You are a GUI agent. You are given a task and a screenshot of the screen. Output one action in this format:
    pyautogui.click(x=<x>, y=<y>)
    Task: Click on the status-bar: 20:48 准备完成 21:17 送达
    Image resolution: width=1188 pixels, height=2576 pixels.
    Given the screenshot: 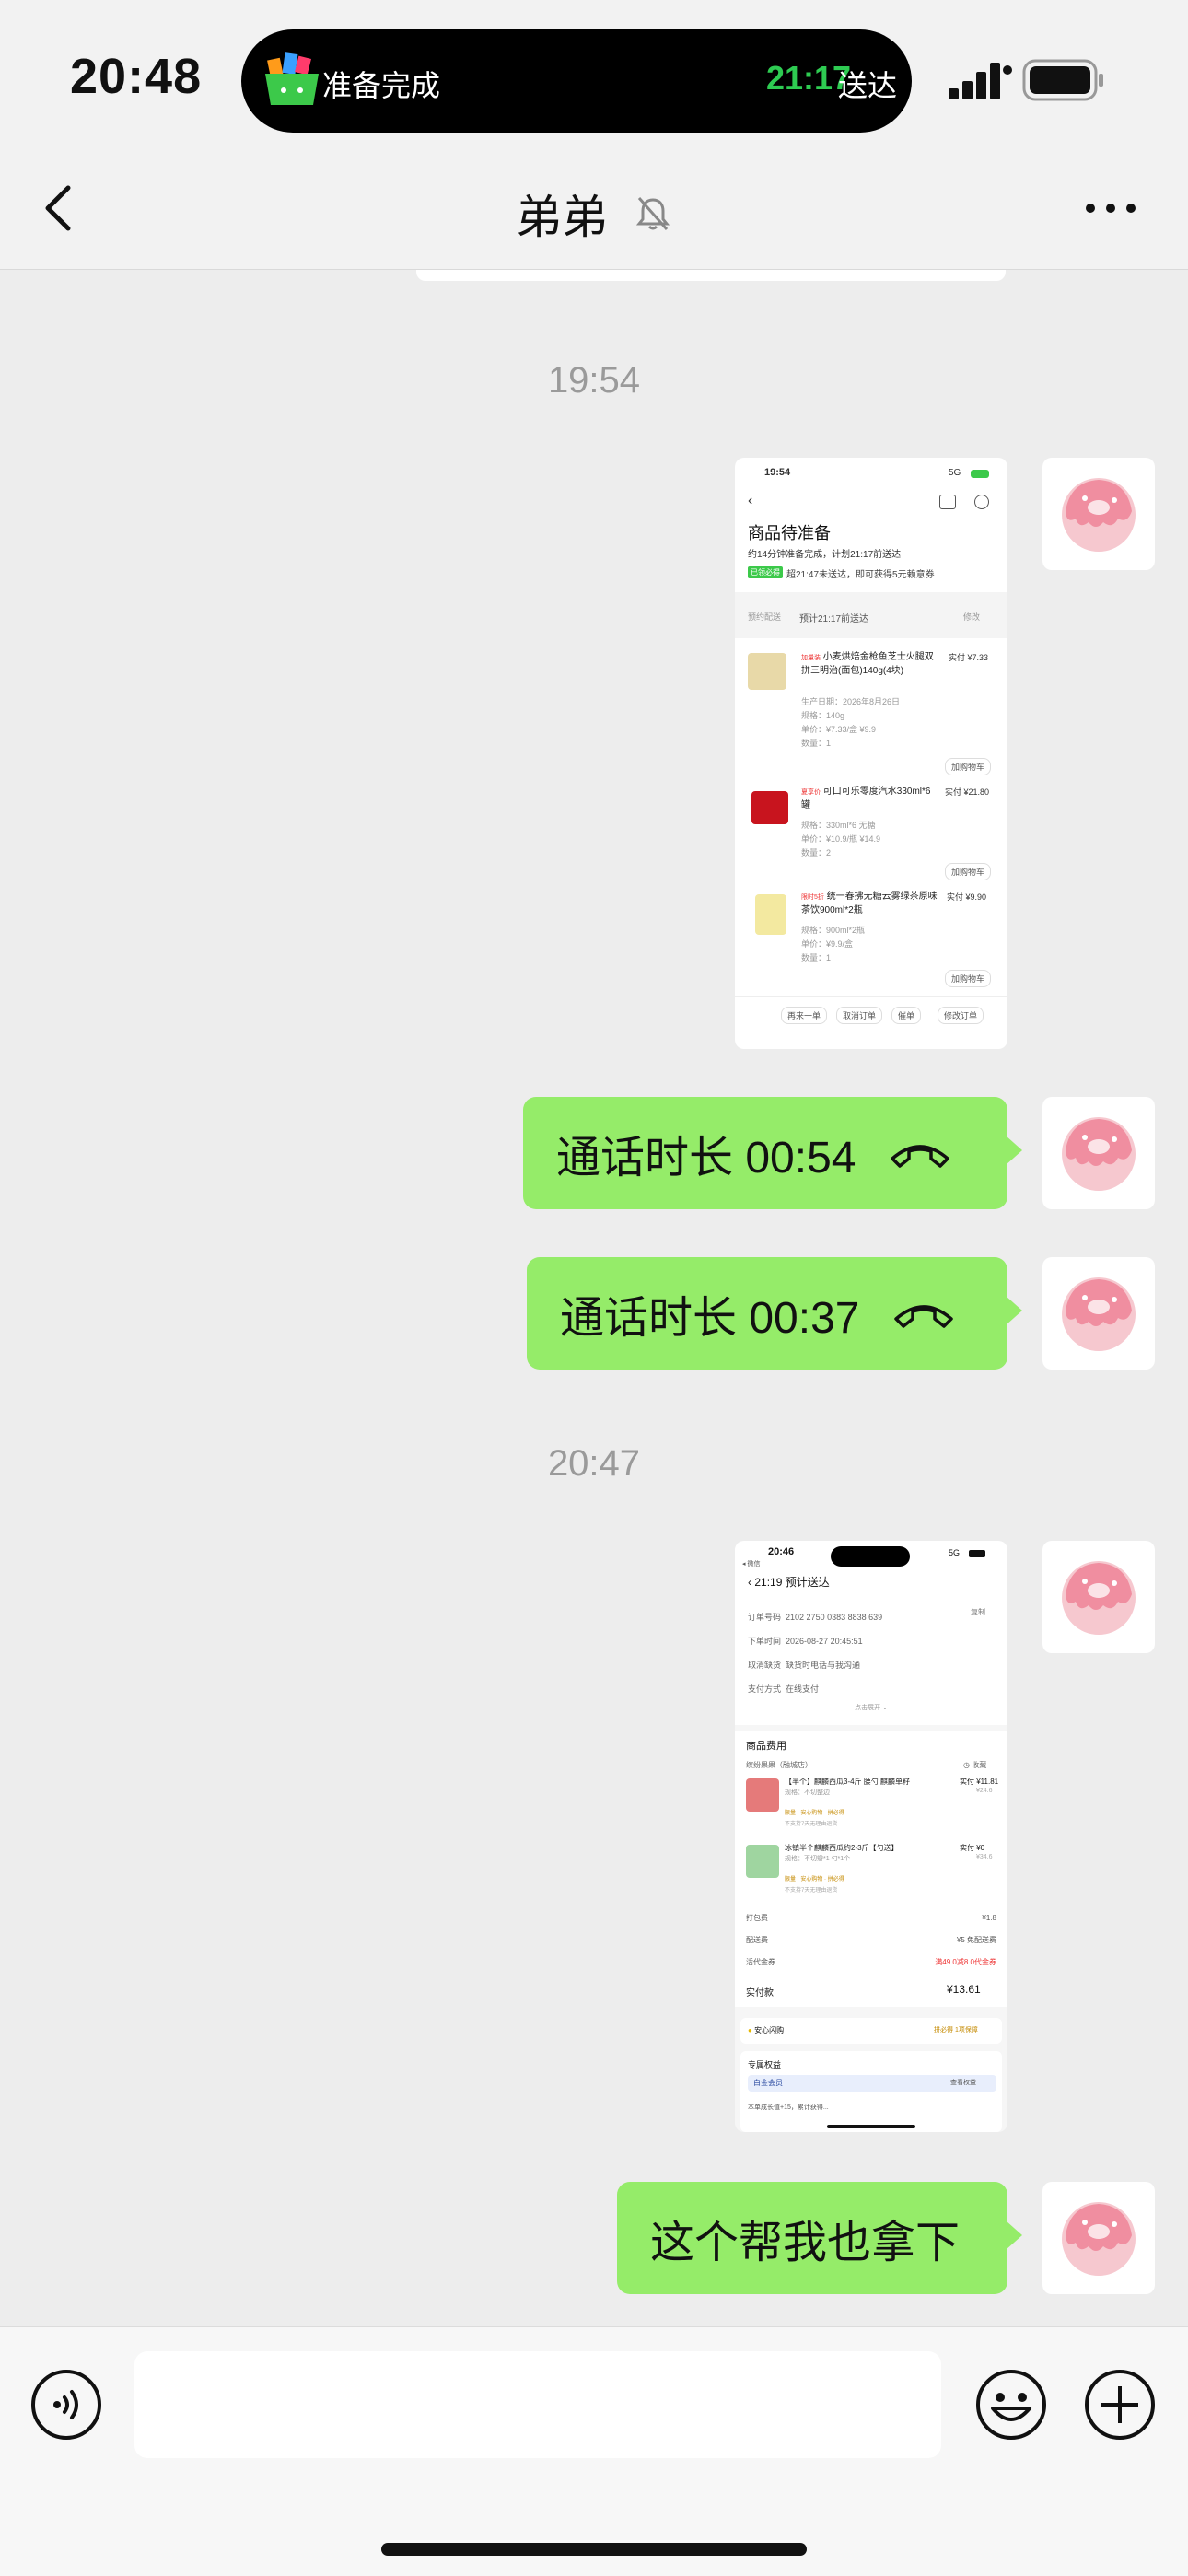 What is the action you would take?
    pyautogui.click(x=594, y=73)
    